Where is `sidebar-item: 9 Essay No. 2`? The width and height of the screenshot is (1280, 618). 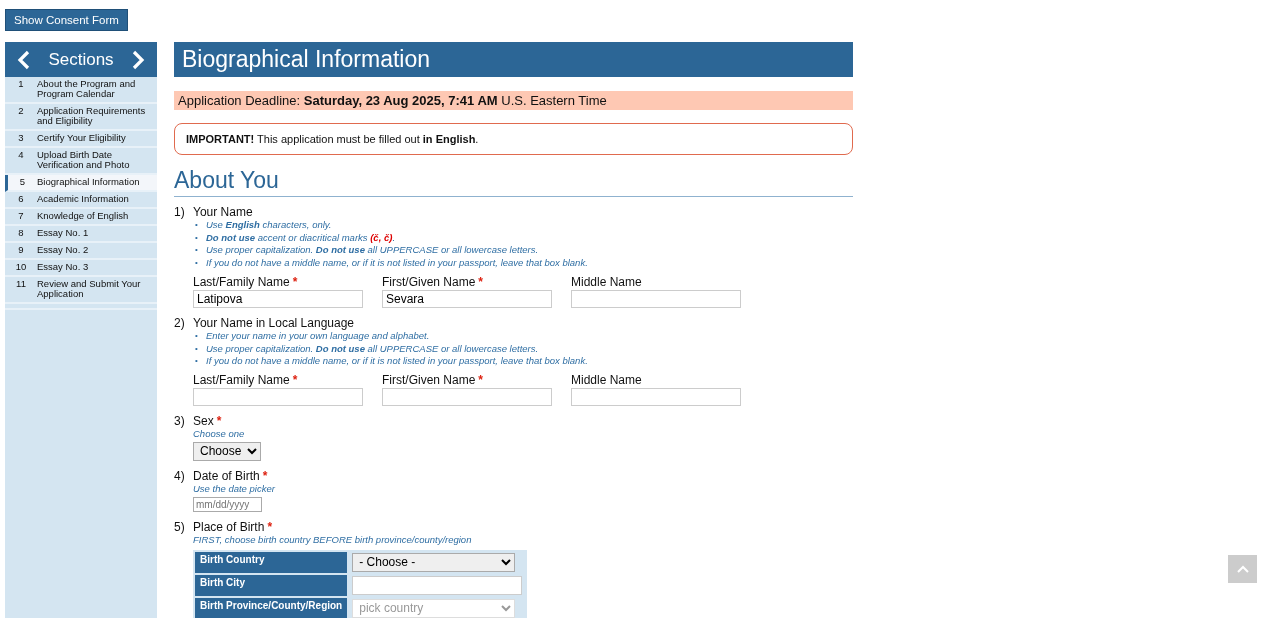
sidebar-item: 9 Essay No. 2 is located at coordinates (81, 251).